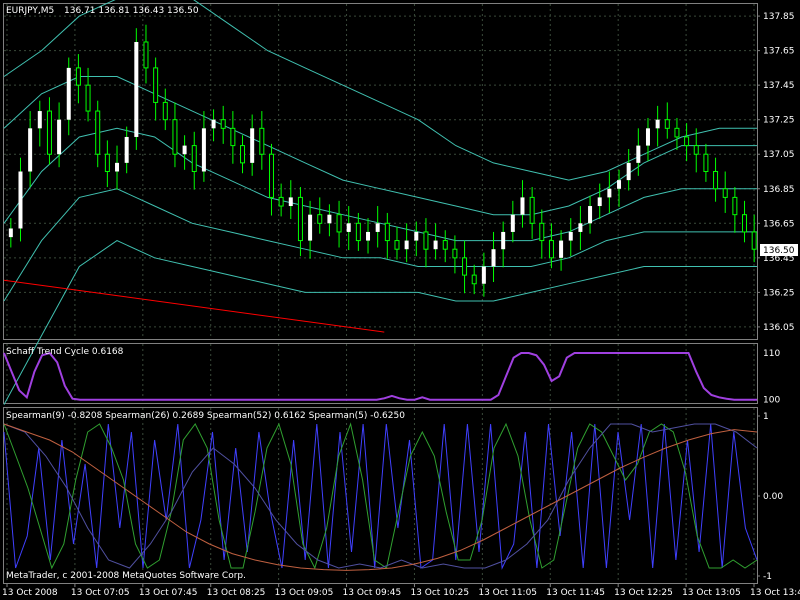  What do you see at coordinates (779, 328) in the screenshot?
I see `price-tick-label: 136.05` at bounding box center [779, 328].